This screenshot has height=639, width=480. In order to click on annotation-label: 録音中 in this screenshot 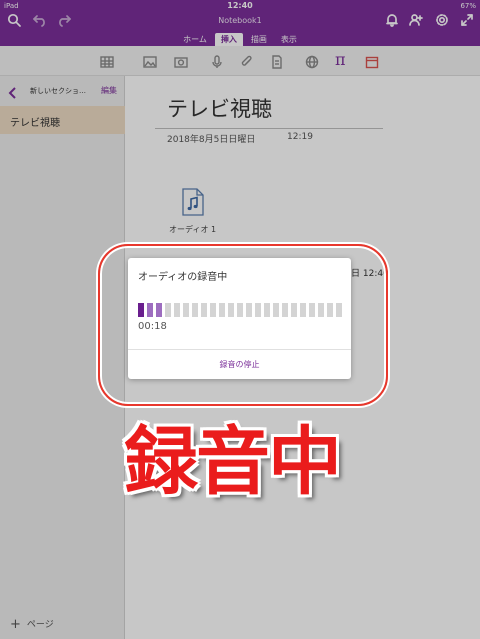, I will do `click(233, 462)`.